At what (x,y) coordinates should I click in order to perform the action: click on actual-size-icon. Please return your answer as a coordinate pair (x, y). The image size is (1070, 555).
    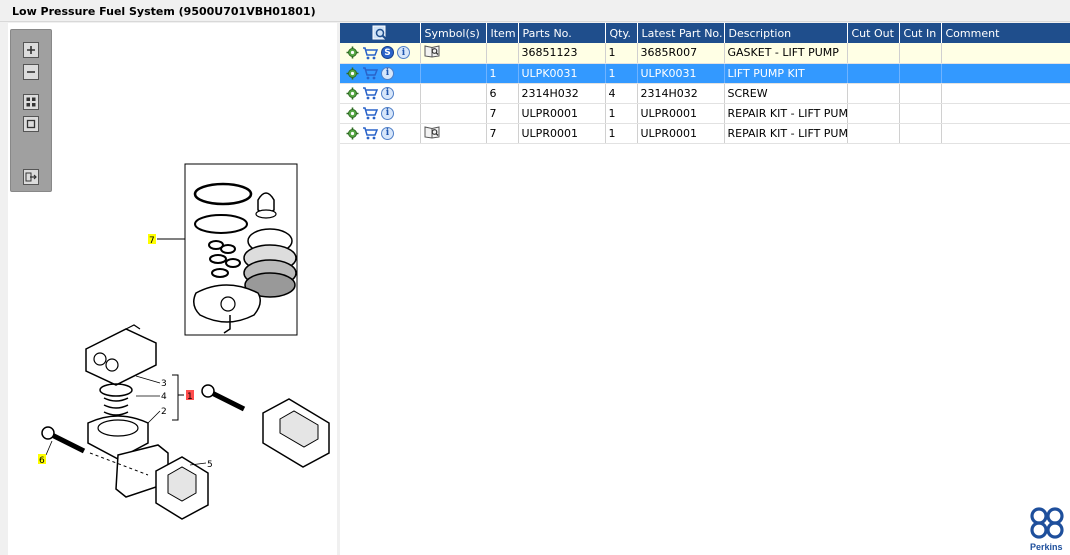
    Looking at the image, I should click on (31, 124).